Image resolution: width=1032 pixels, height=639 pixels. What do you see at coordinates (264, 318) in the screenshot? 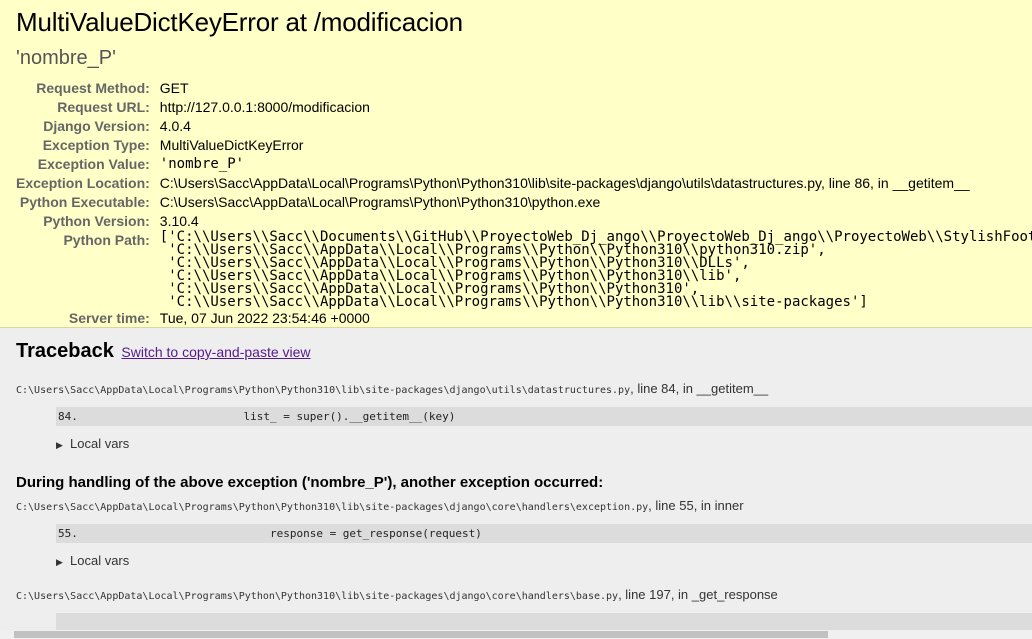
I see `server-time-value: Tue, 07 Jun 2022 23:54:46 +0000` at bounding box center [264, 318].